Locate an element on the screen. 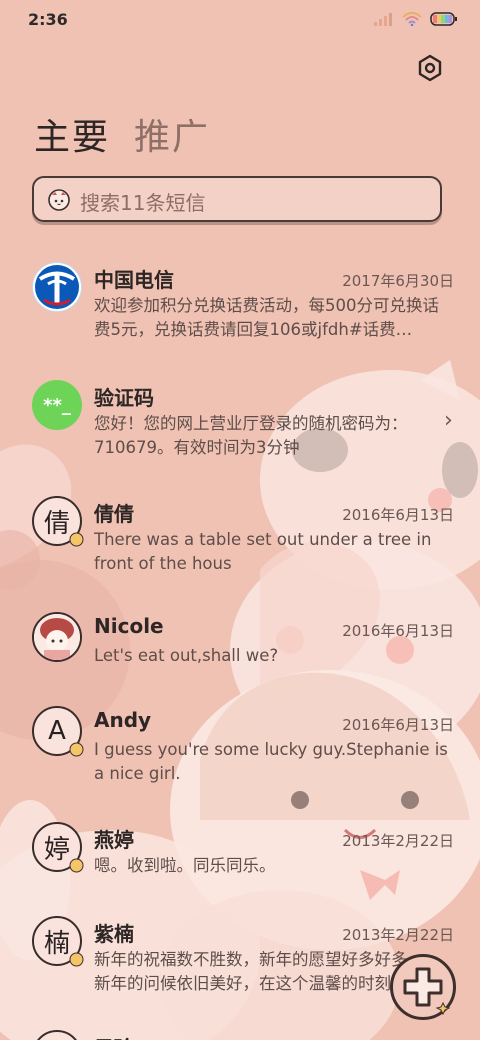 The width and height of the screenshot is (480, 1040). status-bar: 2:36 is located at coordinates (240, 20).